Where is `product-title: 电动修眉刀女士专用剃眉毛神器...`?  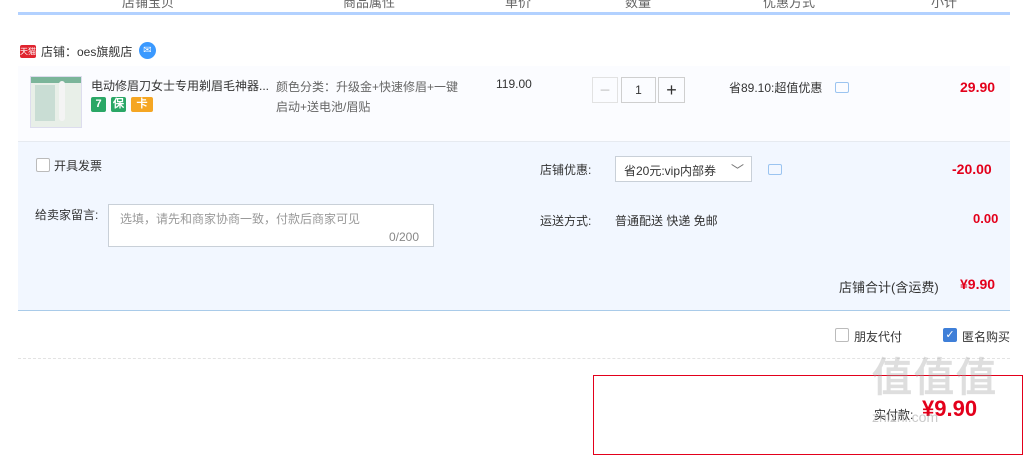
product-title: 电动修眉刀女士专用剃眉毛神器... is located at coordinates (180, 85).